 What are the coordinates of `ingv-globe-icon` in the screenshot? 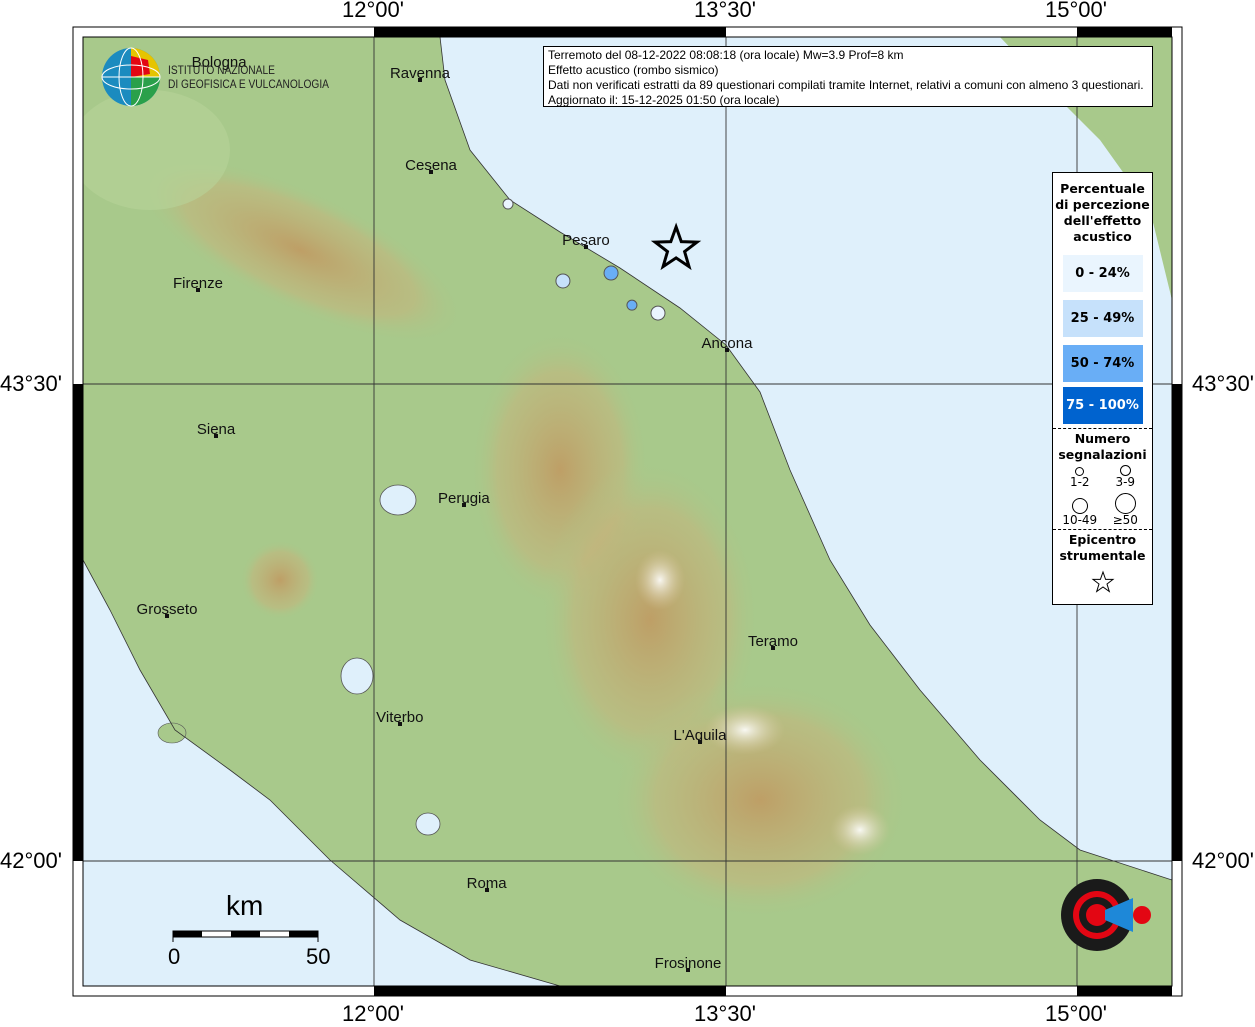 It's located at (131, 77).